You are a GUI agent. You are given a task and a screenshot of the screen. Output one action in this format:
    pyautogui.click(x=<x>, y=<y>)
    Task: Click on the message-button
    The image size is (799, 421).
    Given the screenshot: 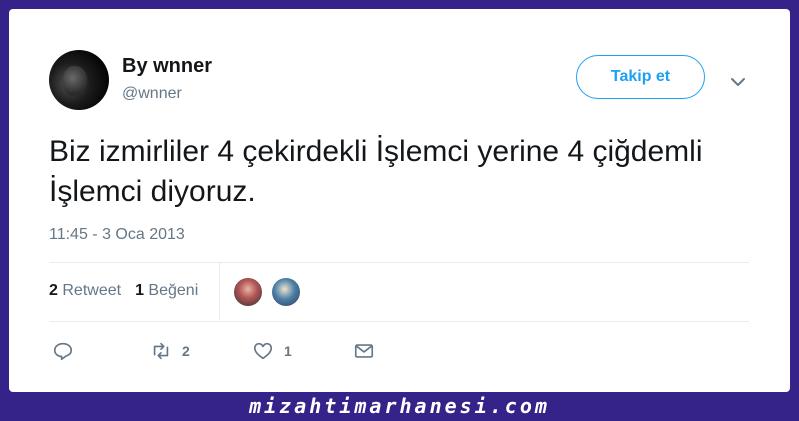 What is the action you would take?
    pyautogui.click(x=364, y=351)
    